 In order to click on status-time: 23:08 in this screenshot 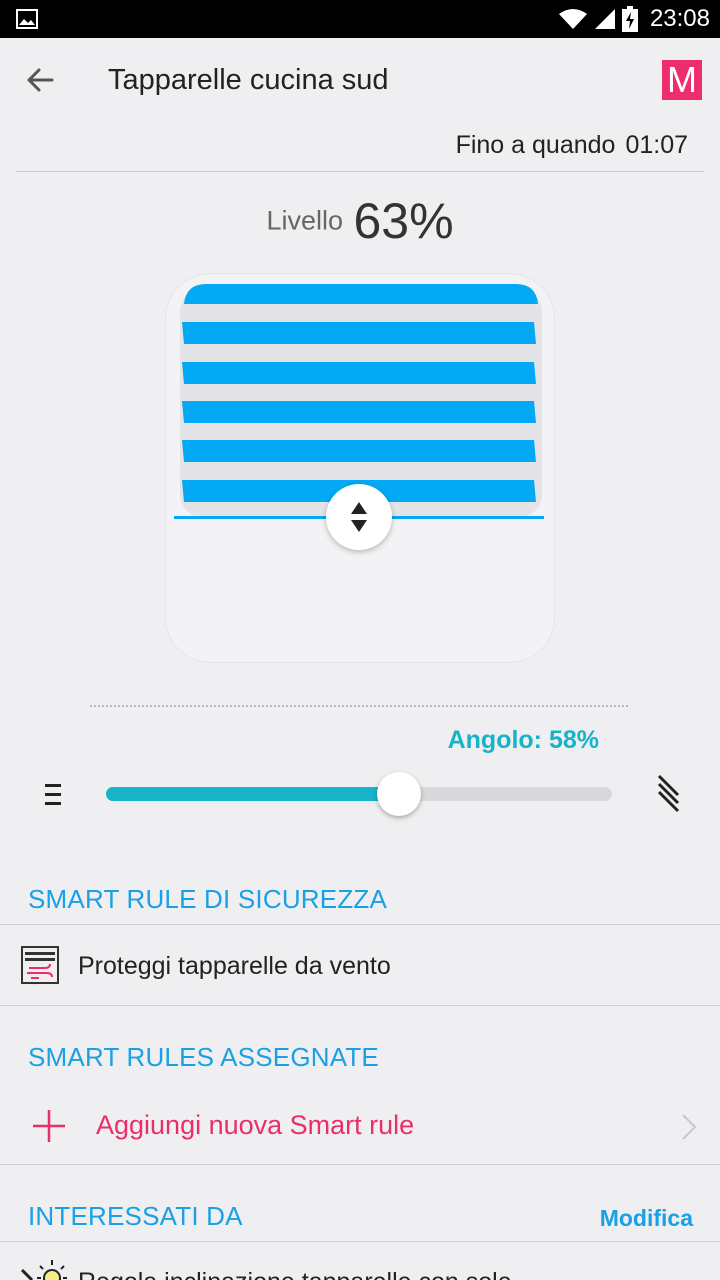, I will do `click(679, 18)`.